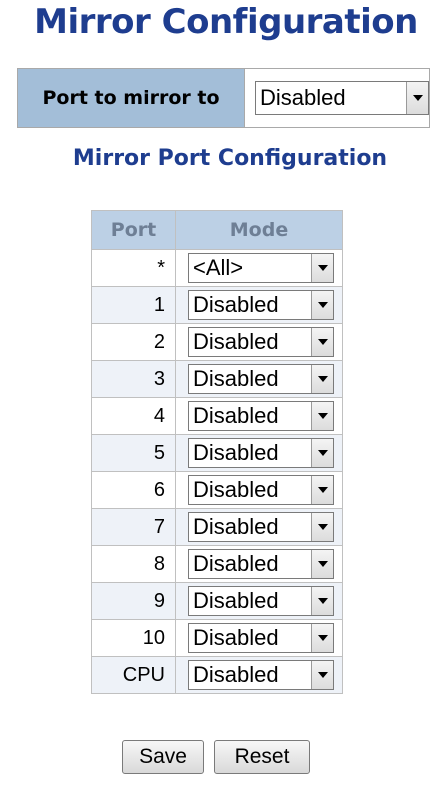 This screenshot has height=794, width=432. What do you see at coordinates (133, 564) in the screenshot?
I see `port-cell: 8` at bounding box center [133, 564].